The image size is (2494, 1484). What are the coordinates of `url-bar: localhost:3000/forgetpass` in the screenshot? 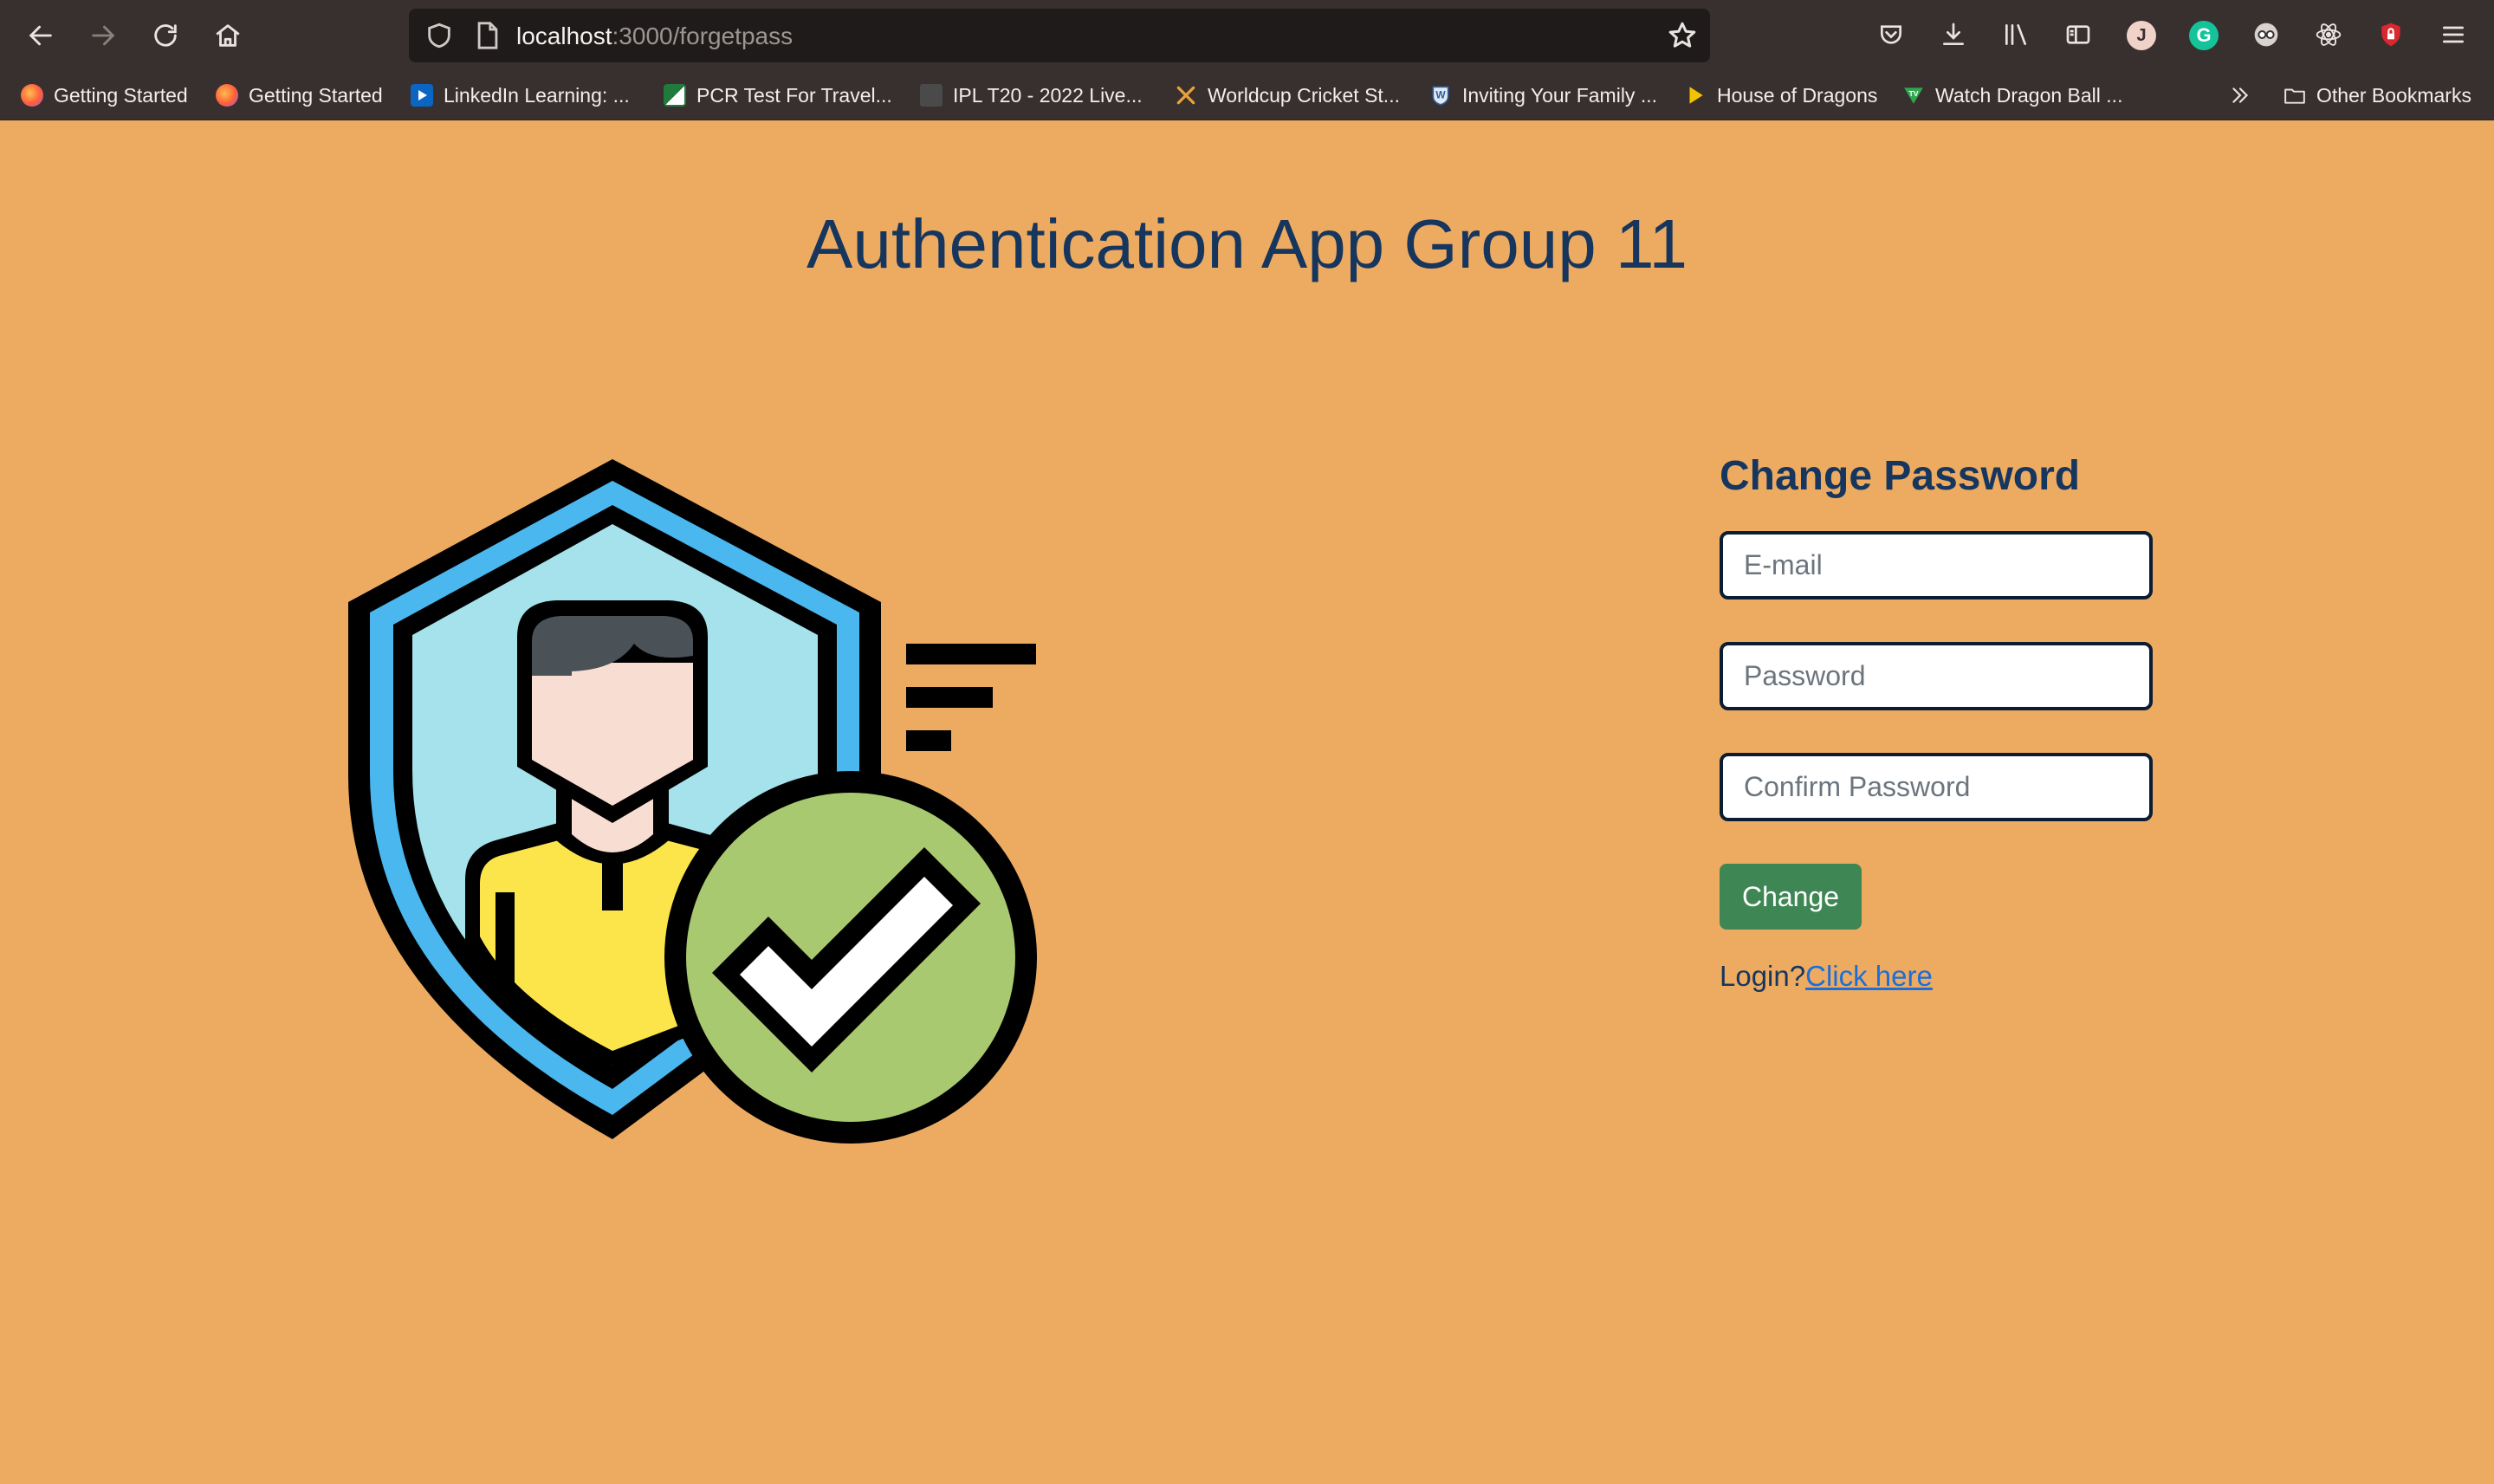 It's located at (1059, 35).